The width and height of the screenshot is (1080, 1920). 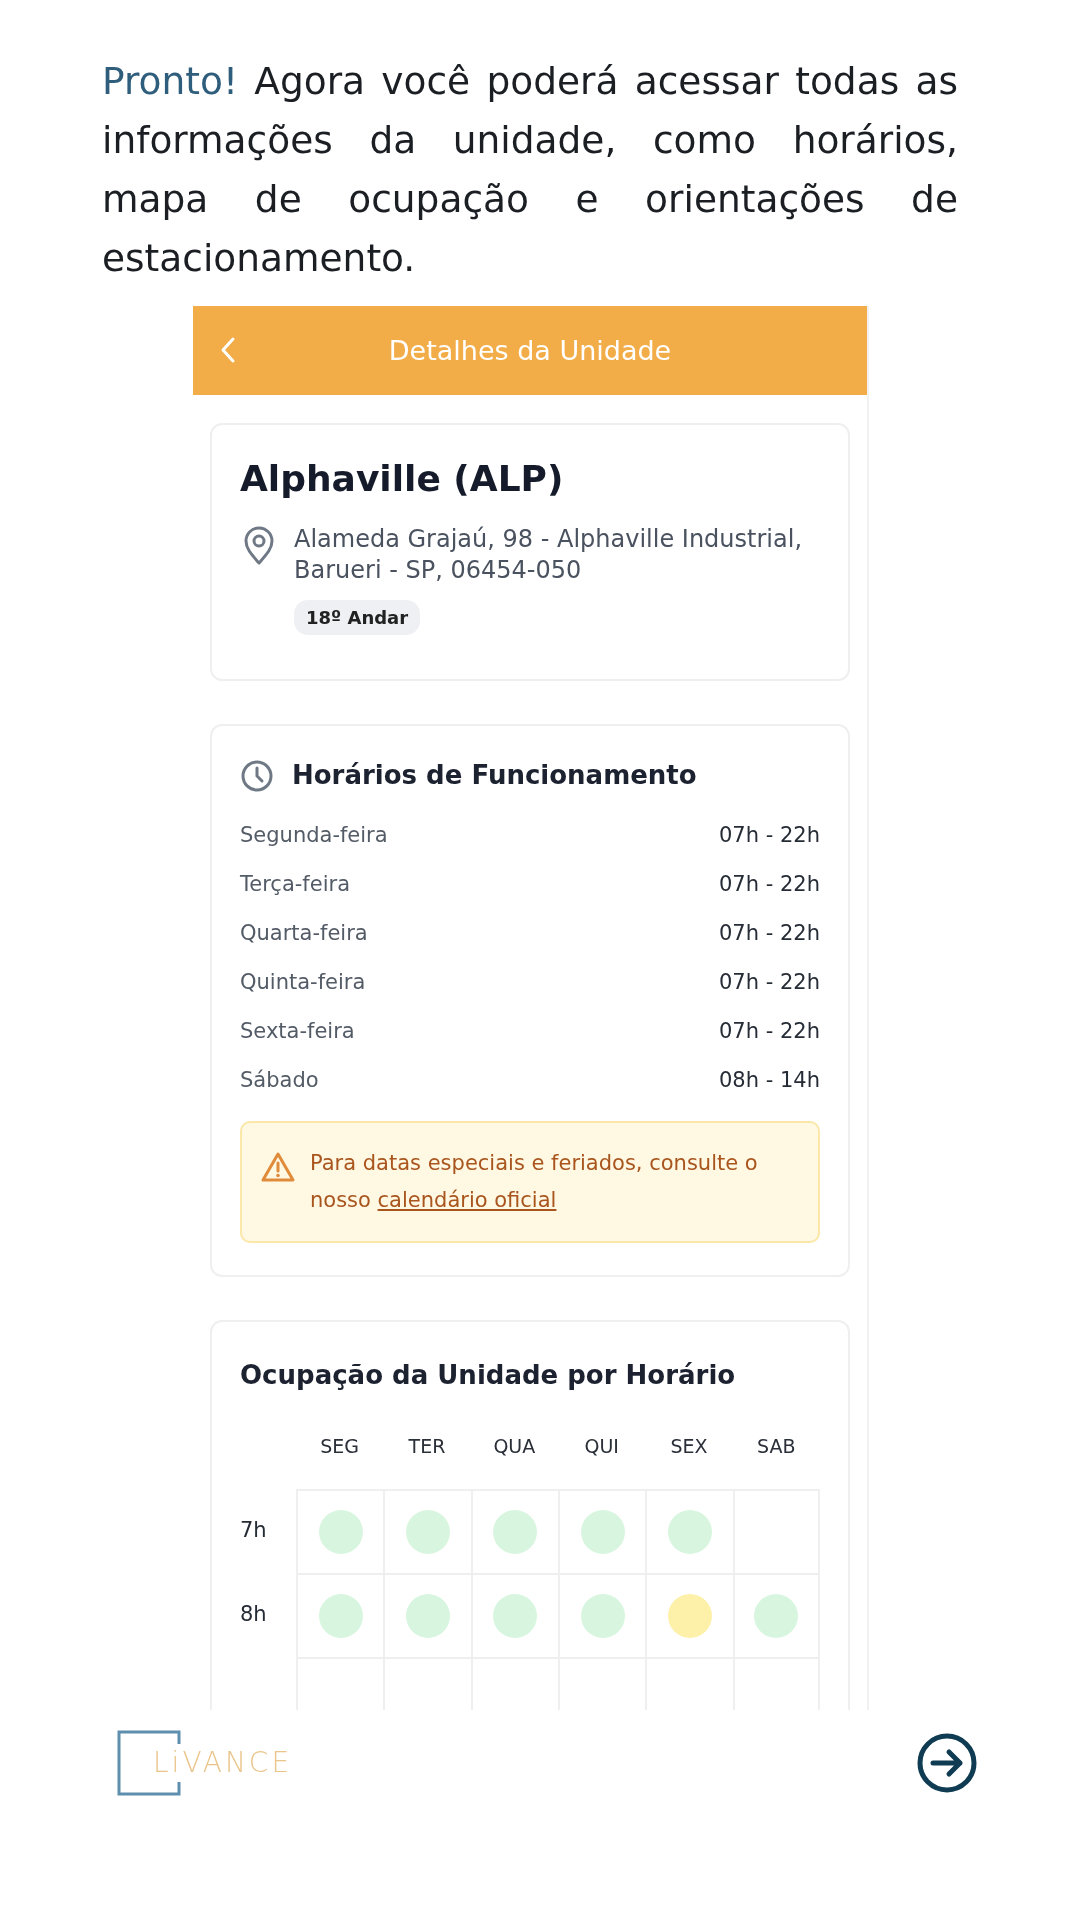 What do you see at coordinates (257, 775) in the screenshot?
I see `clock-icon` at bounding box center [257, 775].